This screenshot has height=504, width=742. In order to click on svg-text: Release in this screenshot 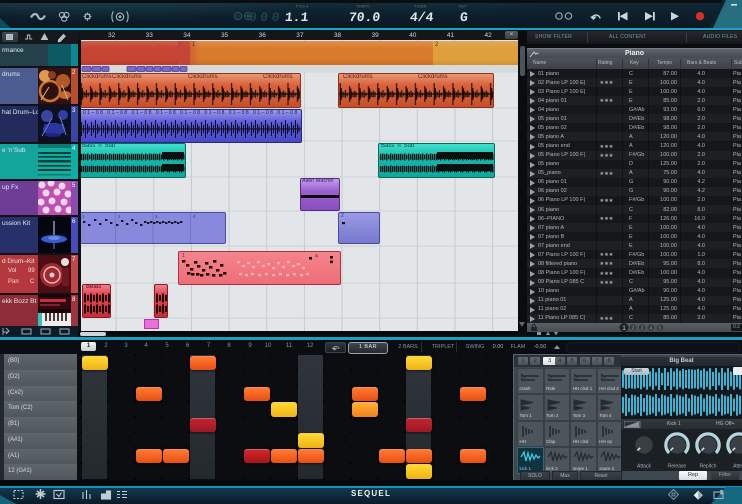, I will do `click(677, 467)`.